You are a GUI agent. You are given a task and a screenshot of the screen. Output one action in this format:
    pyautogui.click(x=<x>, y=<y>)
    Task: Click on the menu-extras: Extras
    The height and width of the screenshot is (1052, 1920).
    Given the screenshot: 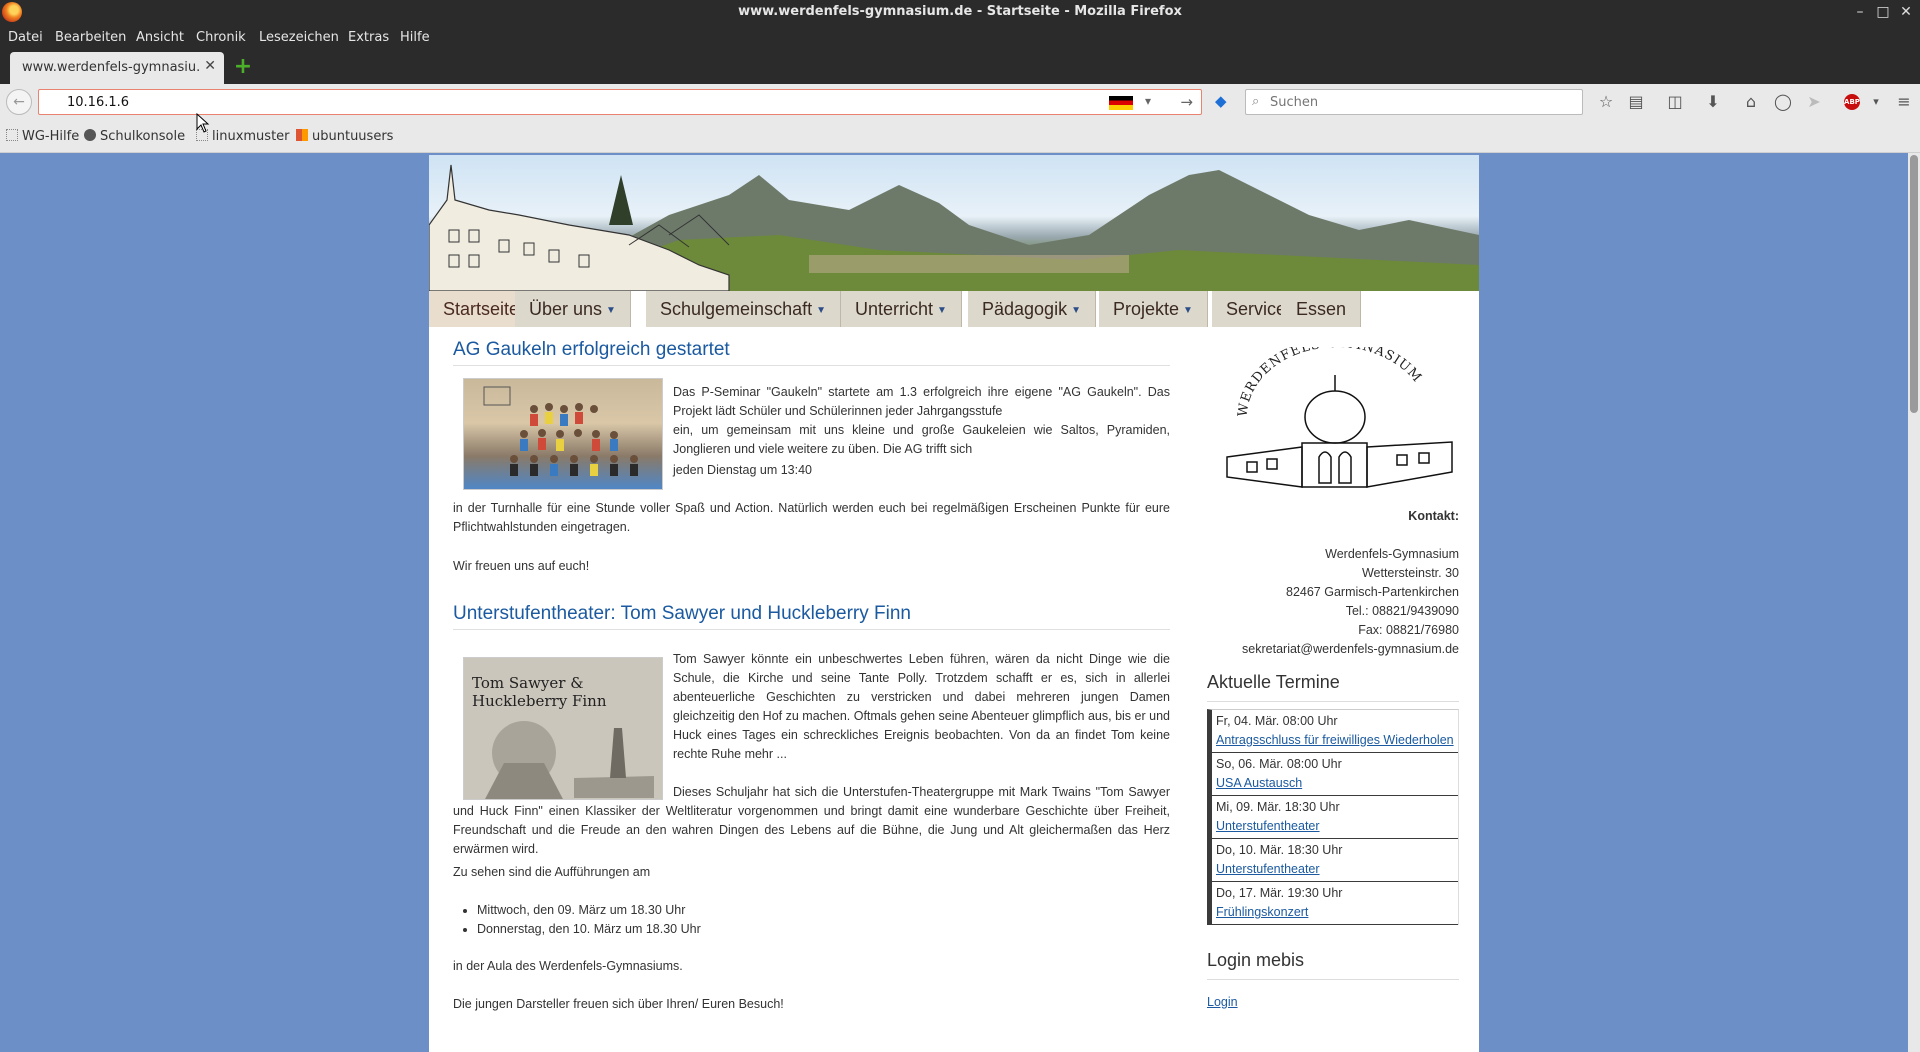 What is the action you would take?
    pyautogui.click(x=368, y=37)
    